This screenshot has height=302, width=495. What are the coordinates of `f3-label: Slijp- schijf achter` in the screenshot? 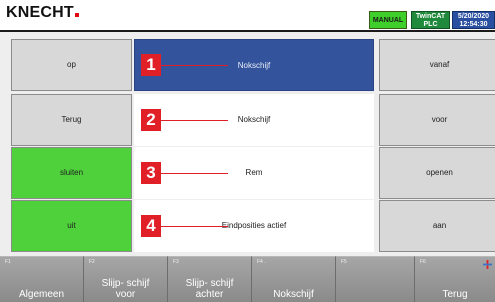 It's located at (209, 289).